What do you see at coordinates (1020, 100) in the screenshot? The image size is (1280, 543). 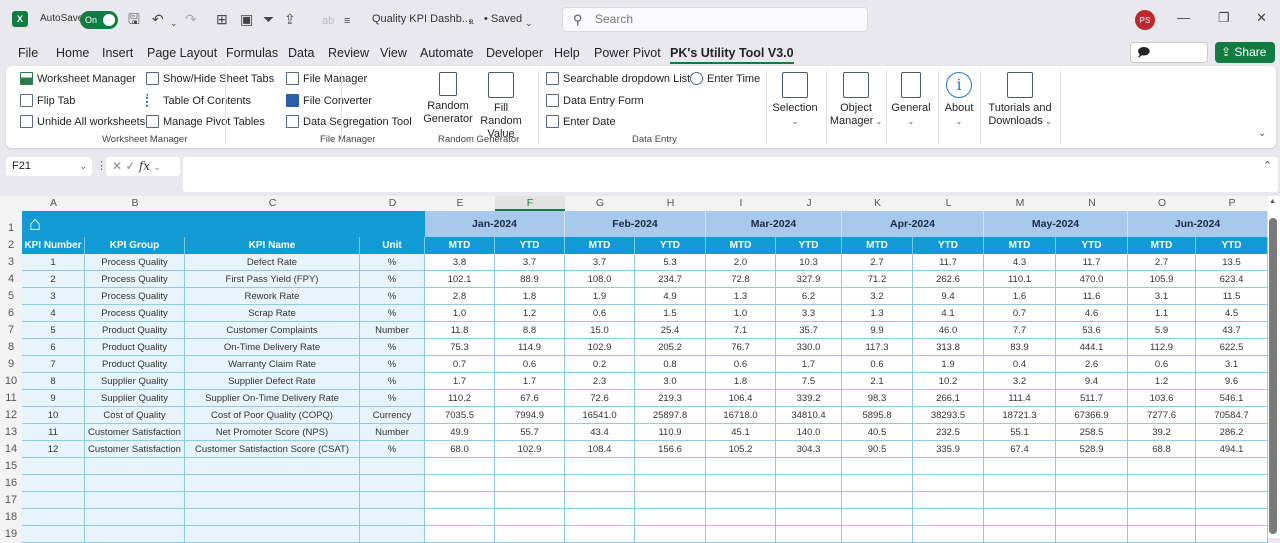 I see `tutorials-and-downloads-button: Tutorials and Downloads ⌄` at bounding box center [1020, 100].